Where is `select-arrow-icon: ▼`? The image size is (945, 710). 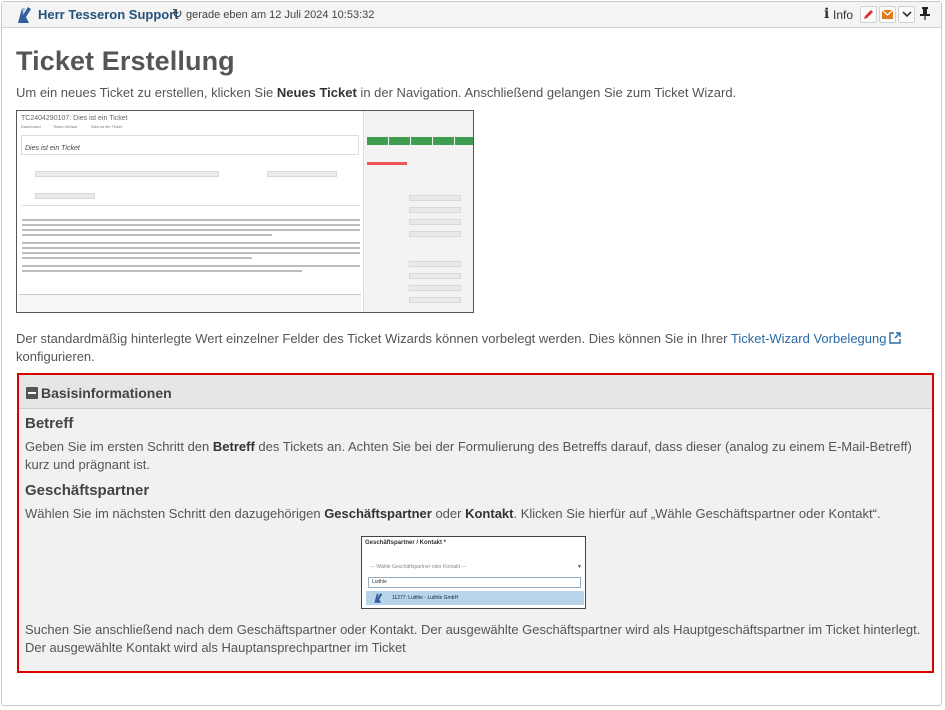 select-arrow-icon: ▼ is located at coordinates (579, 567).